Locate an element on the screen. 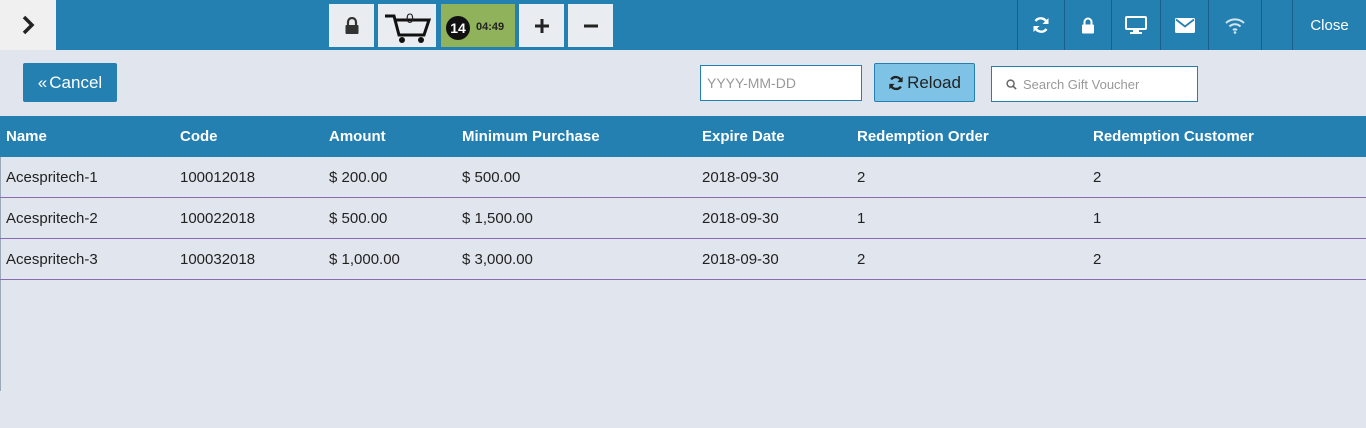  search-box is located at coordinates (1094, 84).